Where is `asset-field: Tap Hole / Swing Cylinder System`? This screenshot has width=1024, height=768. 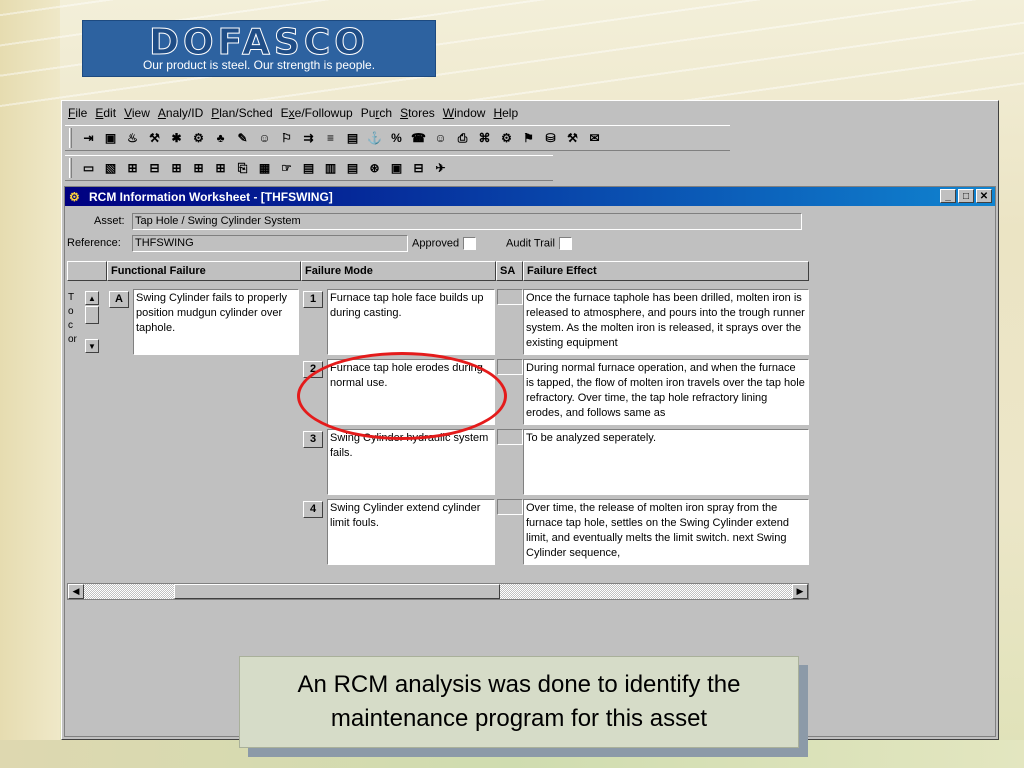 asset-field: Tap Hole / Swing Cylinder System is located at coordinates (467, 221).